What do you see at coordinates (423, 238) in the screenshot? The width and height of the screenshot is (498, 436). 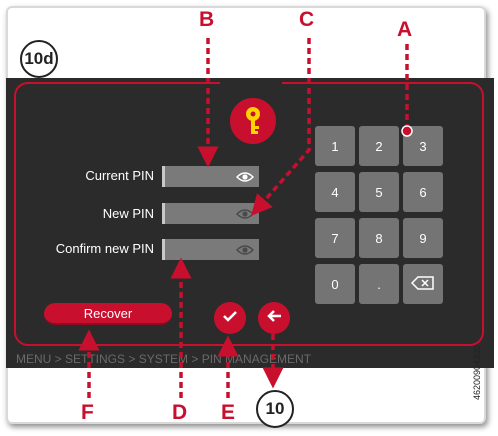 I see `key-9: 9` at bounding box center [423, 238].